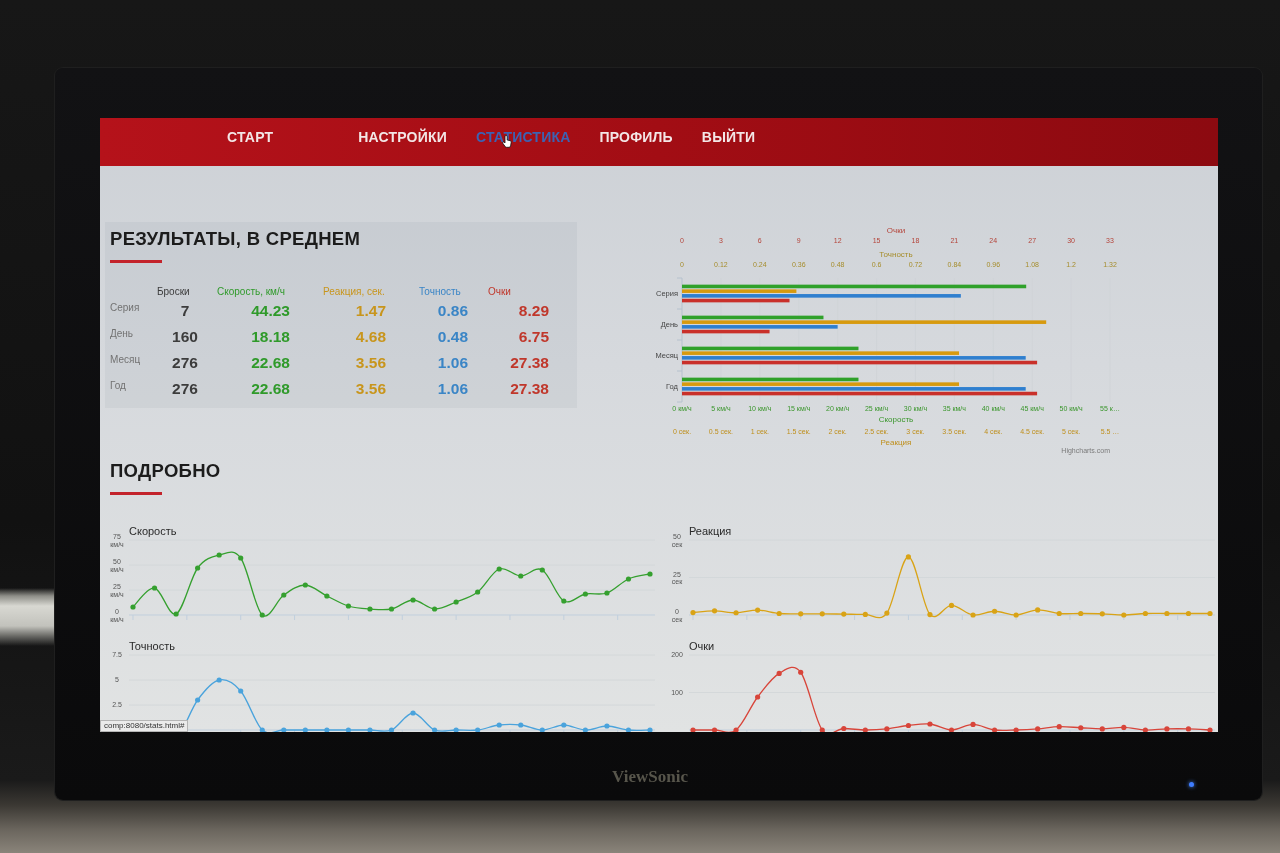  Describe the element at coordinates (1191, 784) in the screenshot. I see `power-led-icon` at that location.